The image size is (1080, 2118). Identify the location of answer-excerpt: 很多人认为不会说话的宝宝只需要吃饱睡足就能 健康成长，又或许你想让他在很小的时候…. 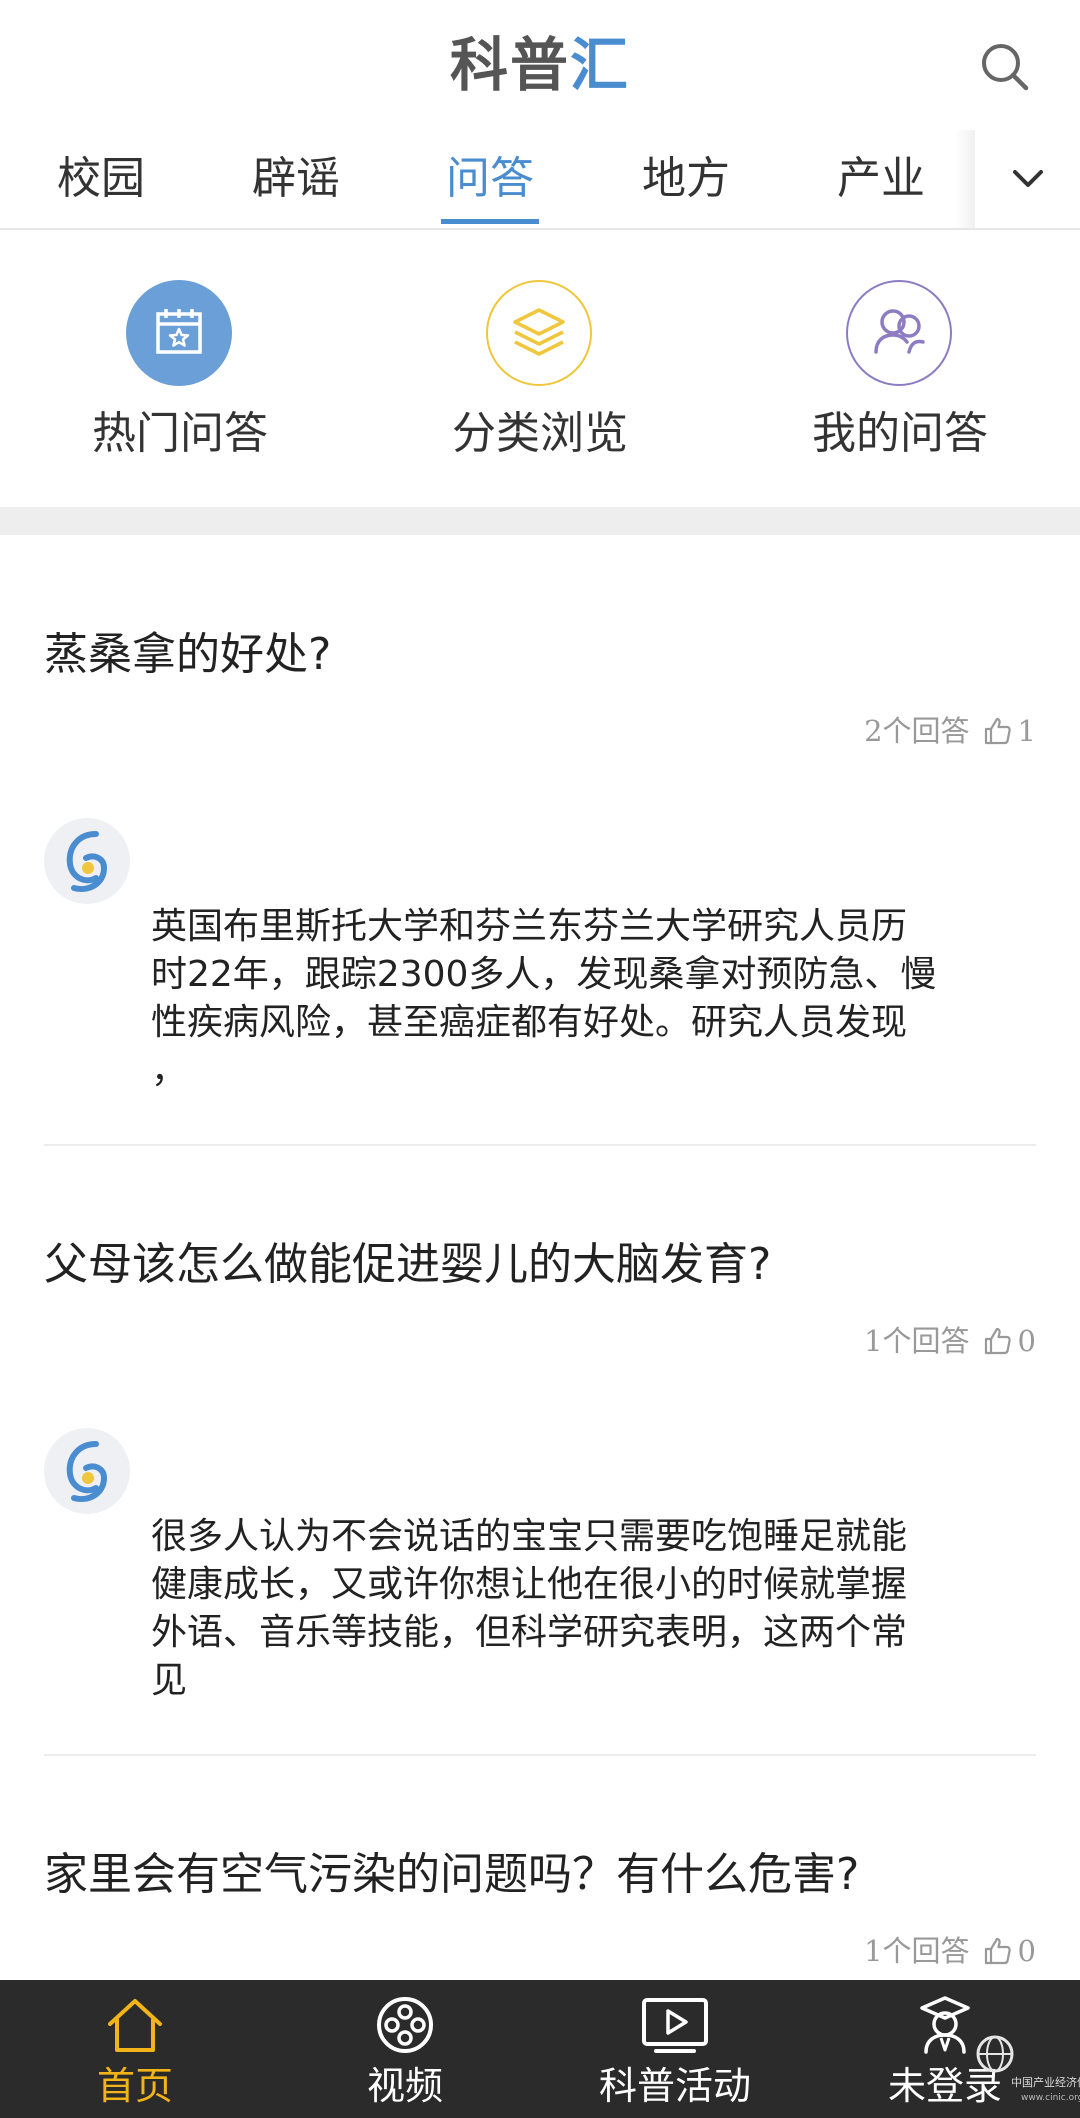
(576, 1609).